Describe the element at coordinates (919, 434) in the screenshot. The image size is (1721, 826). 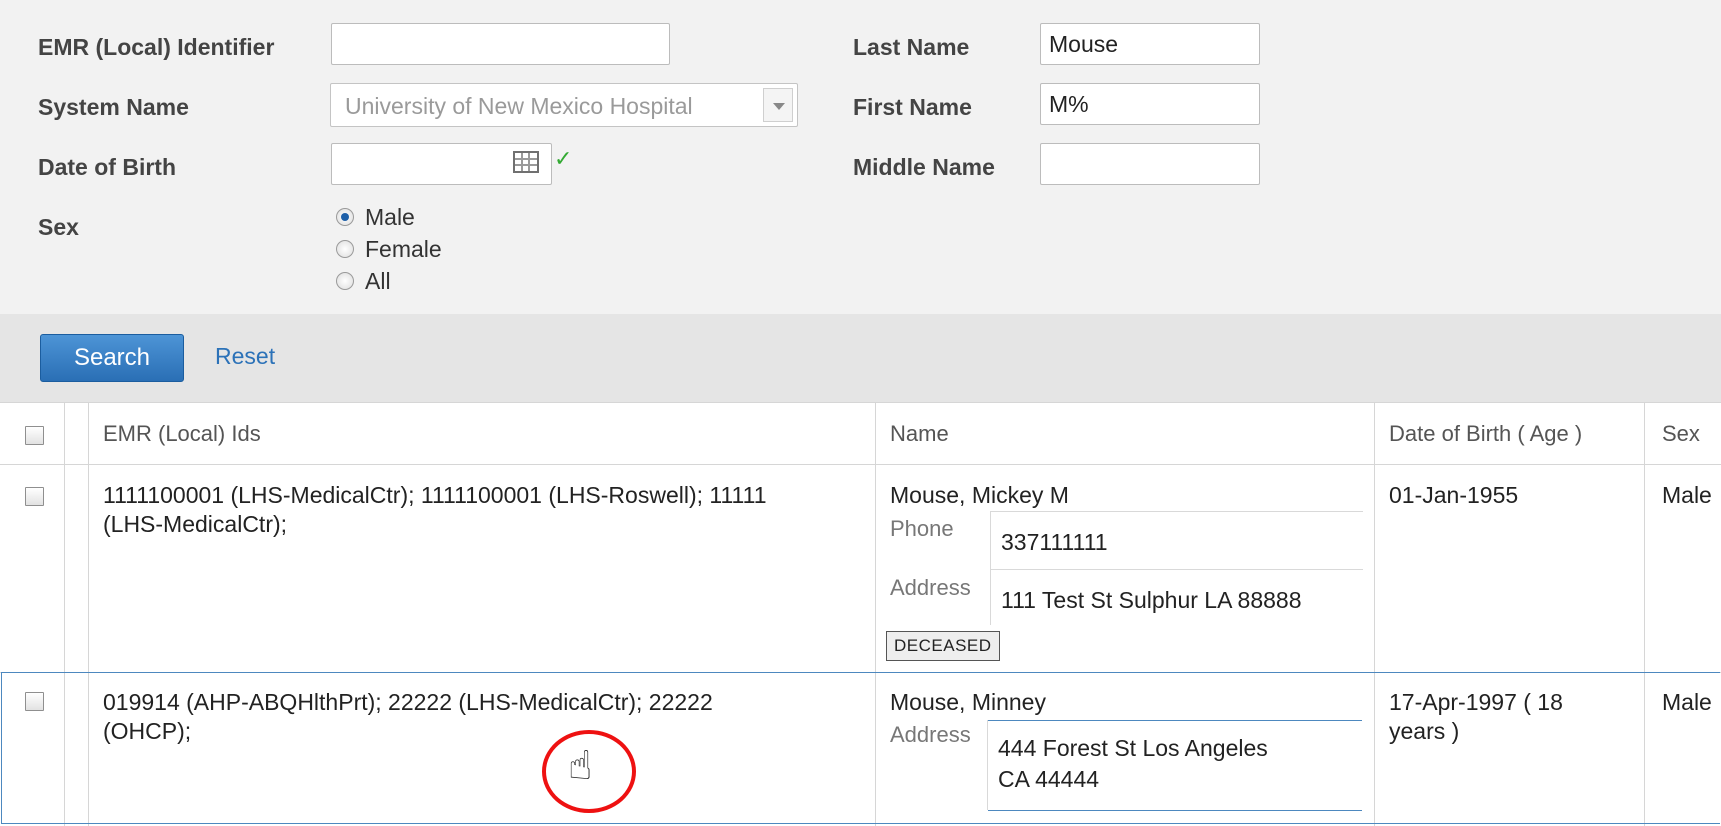
I see `header-name: Name` at that location.